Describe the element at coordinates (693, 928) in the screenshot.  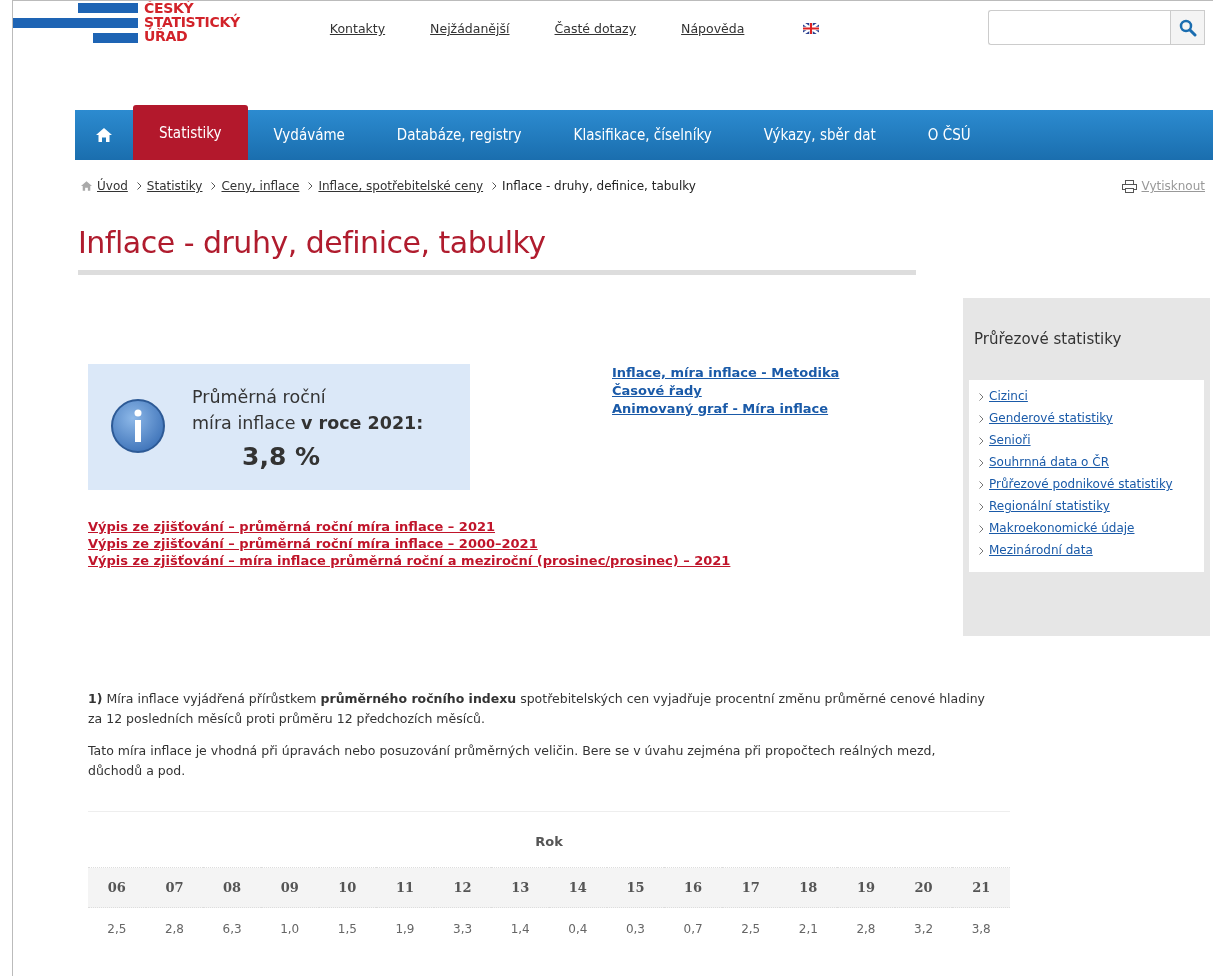
I see `table-cell: 0,7` at that location.